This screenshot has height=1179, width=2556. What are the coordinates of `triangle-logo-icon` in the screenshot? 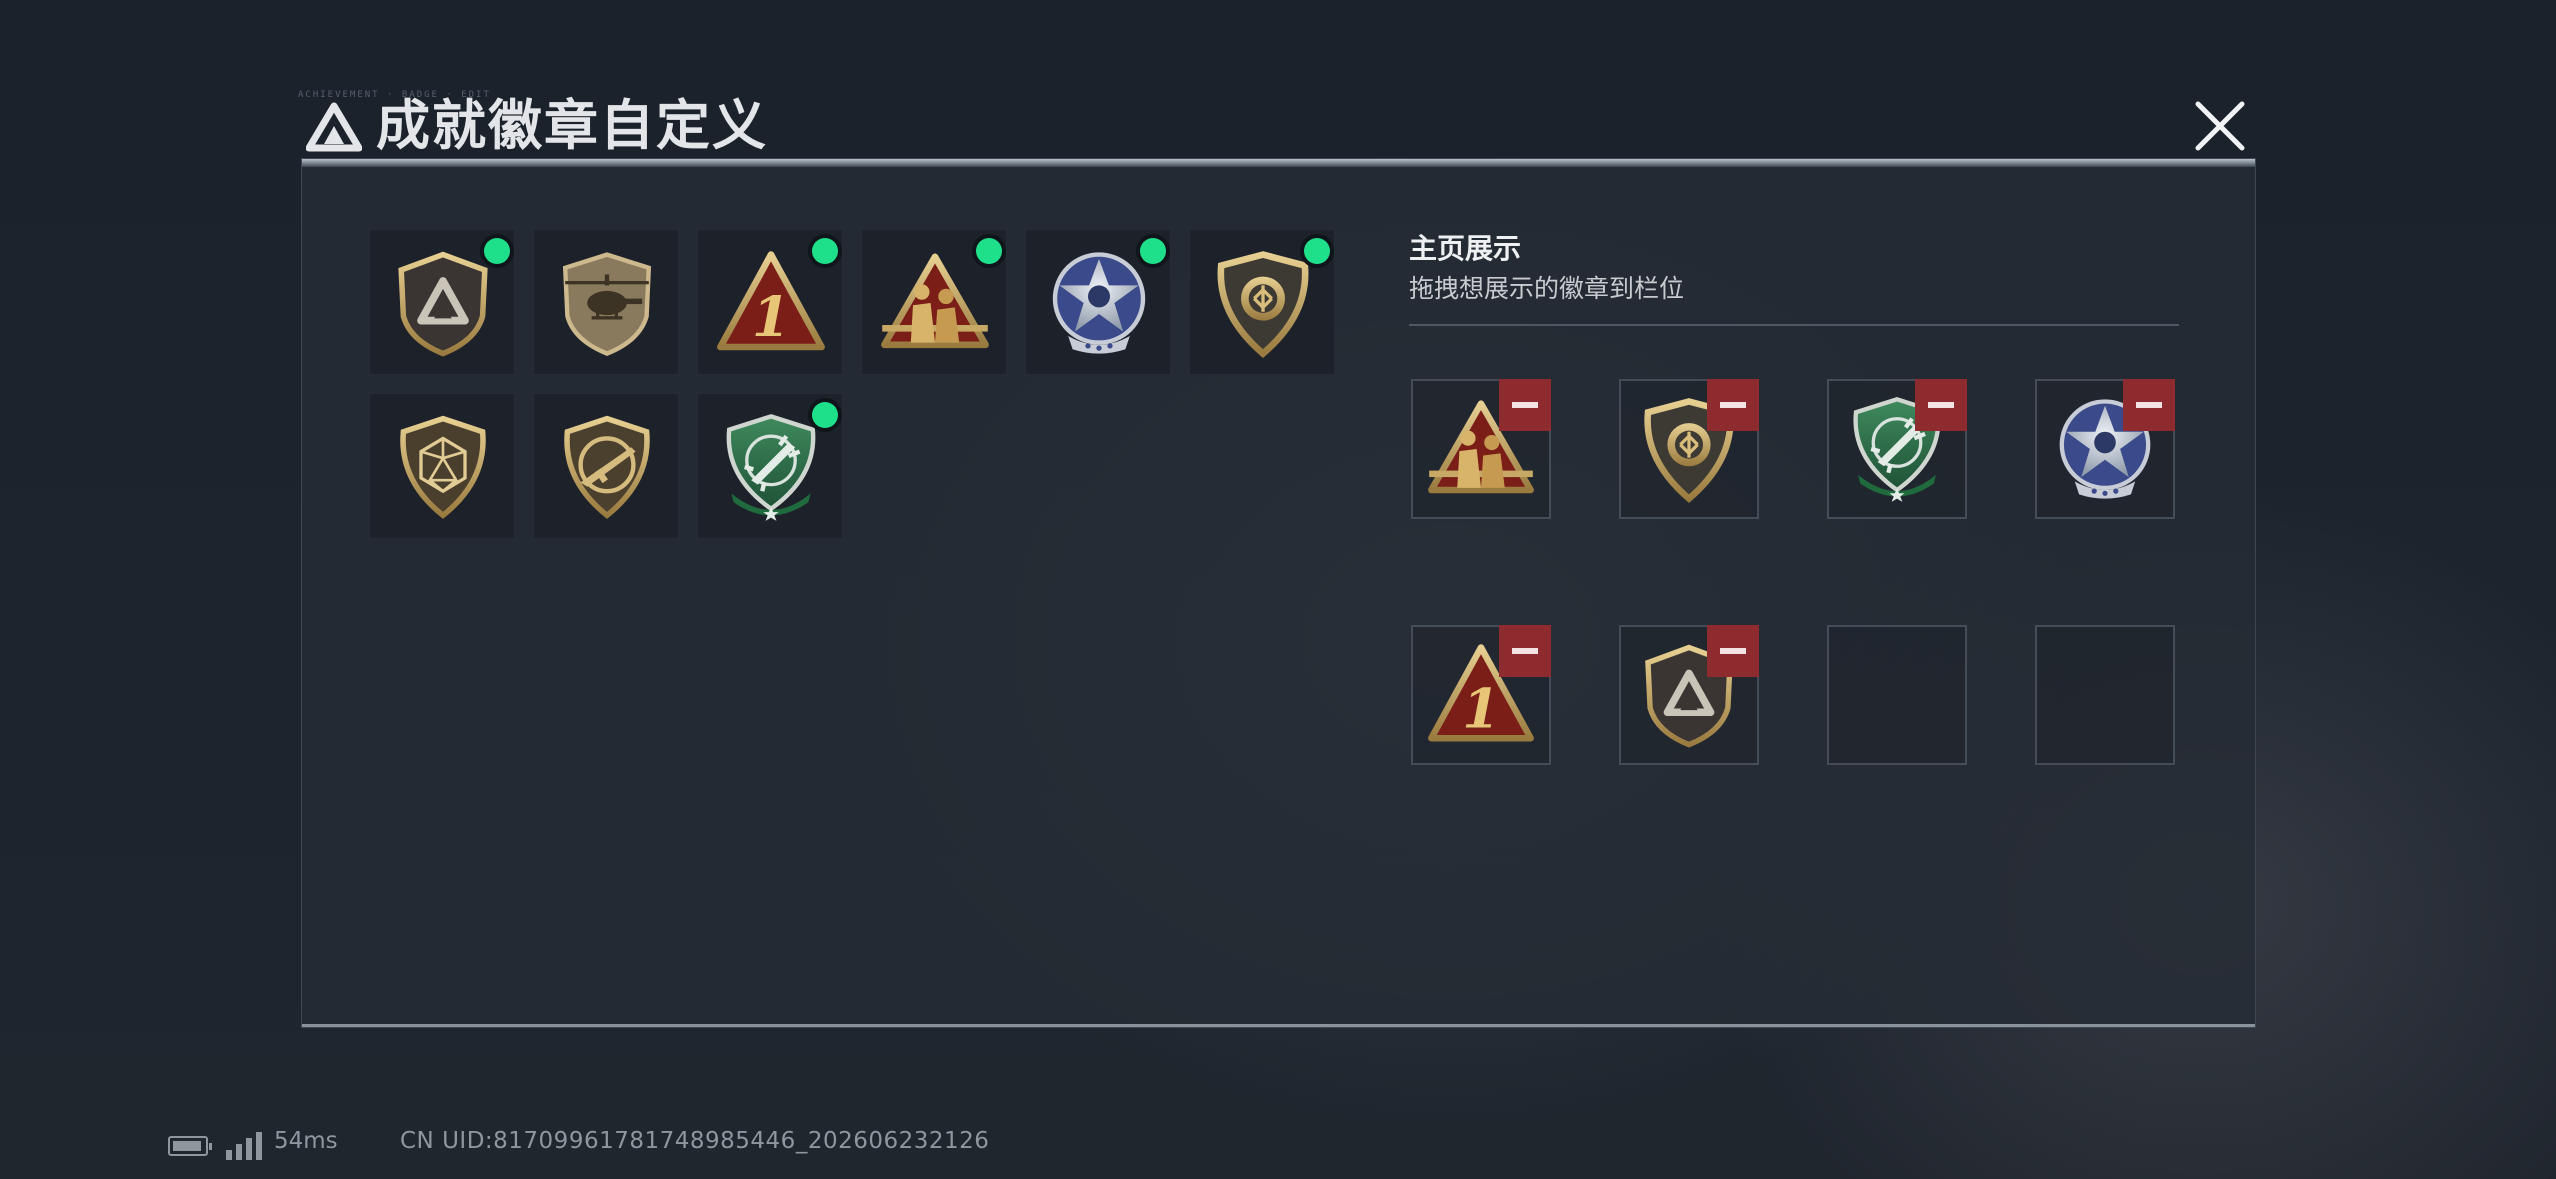 It's located at (334, 127).